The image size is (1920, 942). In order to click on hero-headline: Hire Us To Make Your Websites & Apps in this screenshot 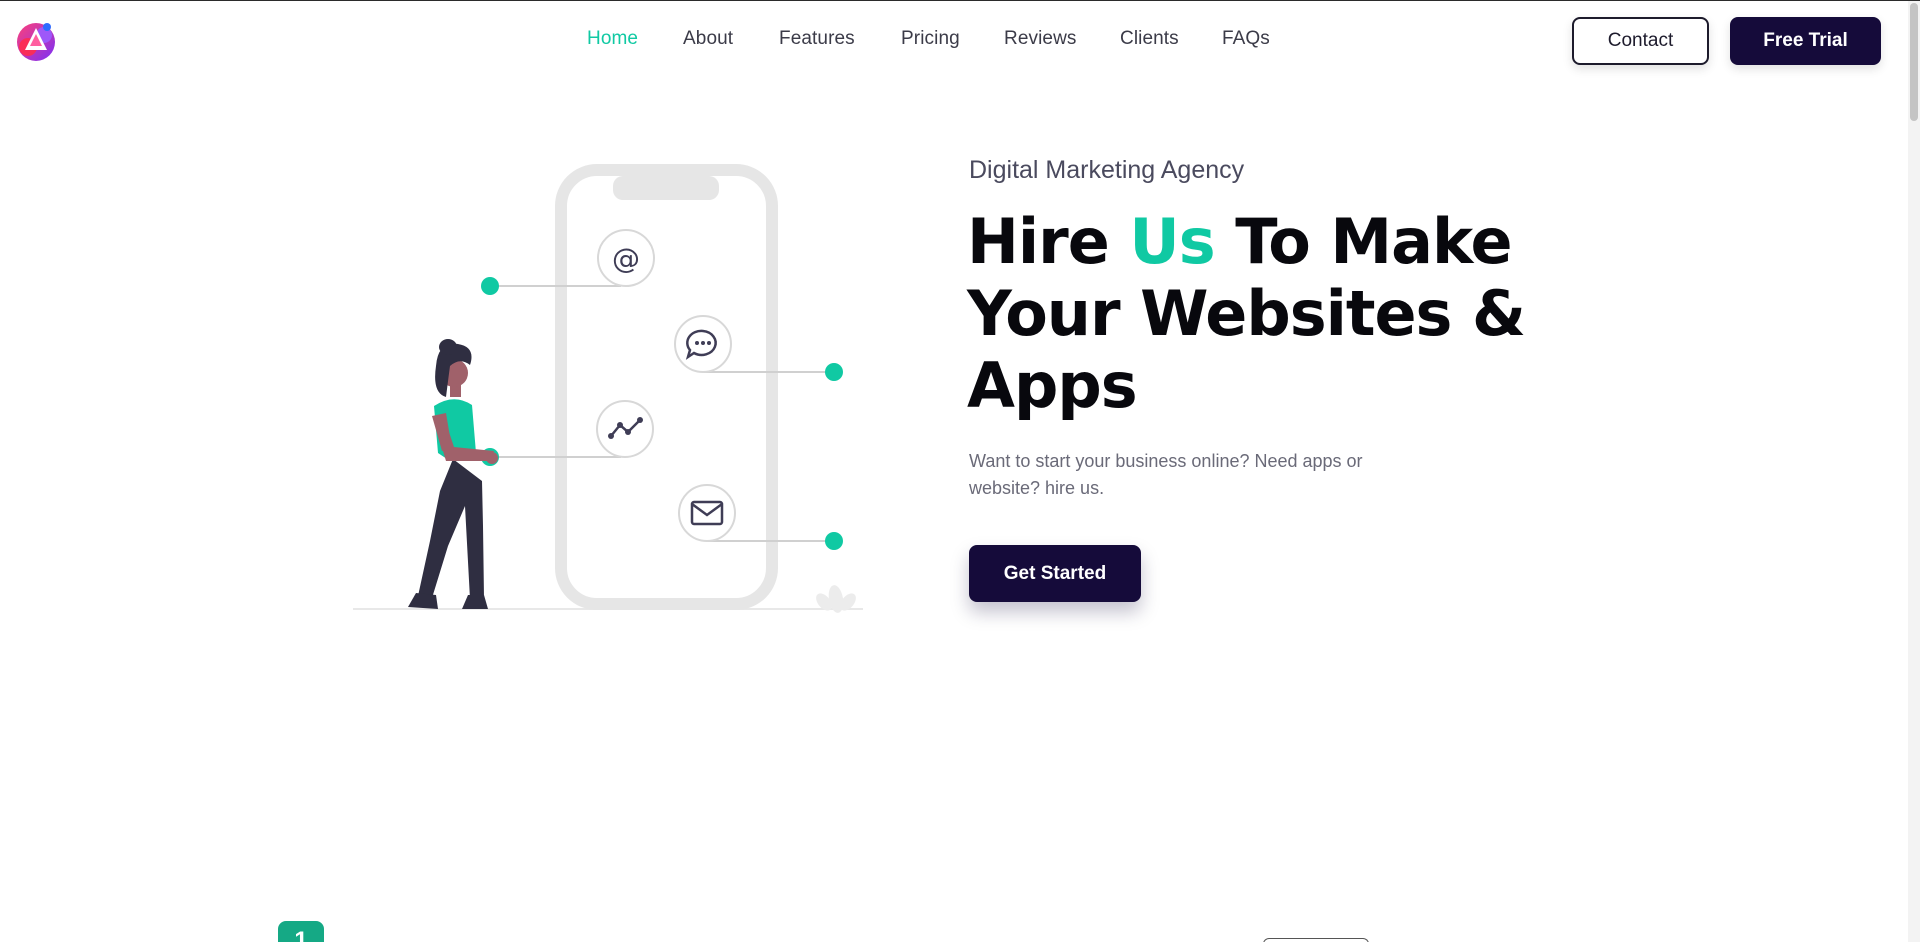, I will do `click(1277, 314)`.